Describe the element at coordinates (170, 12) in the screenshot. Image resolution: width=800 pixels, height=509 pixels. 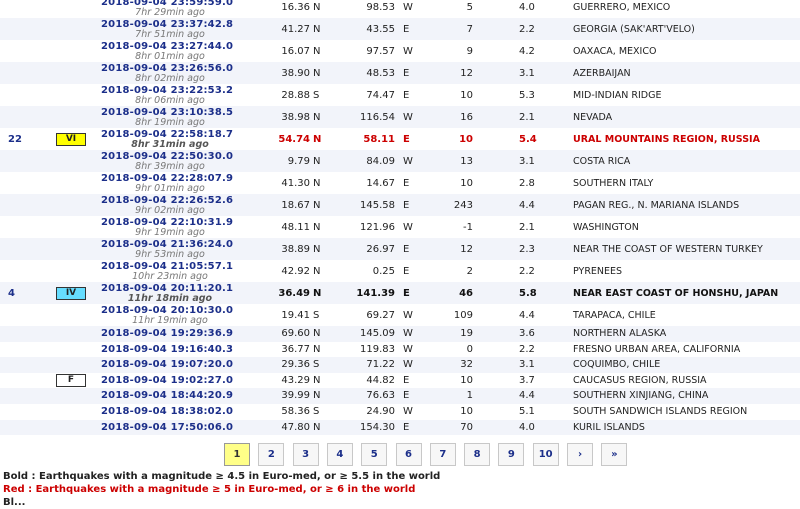
I see `time-ago: 7hr 29min ago` at that location.